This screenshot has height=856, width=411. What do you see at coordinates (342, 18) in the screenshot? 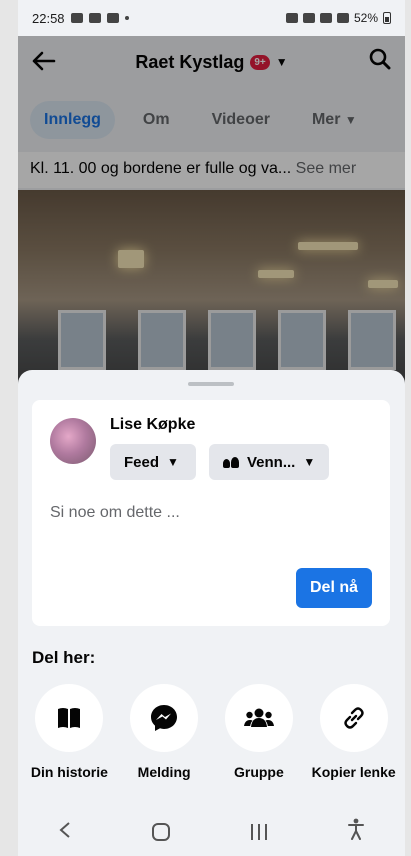
I see `signal-icon` at bounding box center [342, 18].